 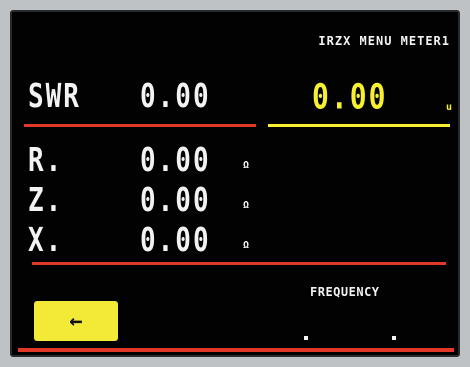 I want to click on back-arrow-icon: ←, so click(x=76, y=321).